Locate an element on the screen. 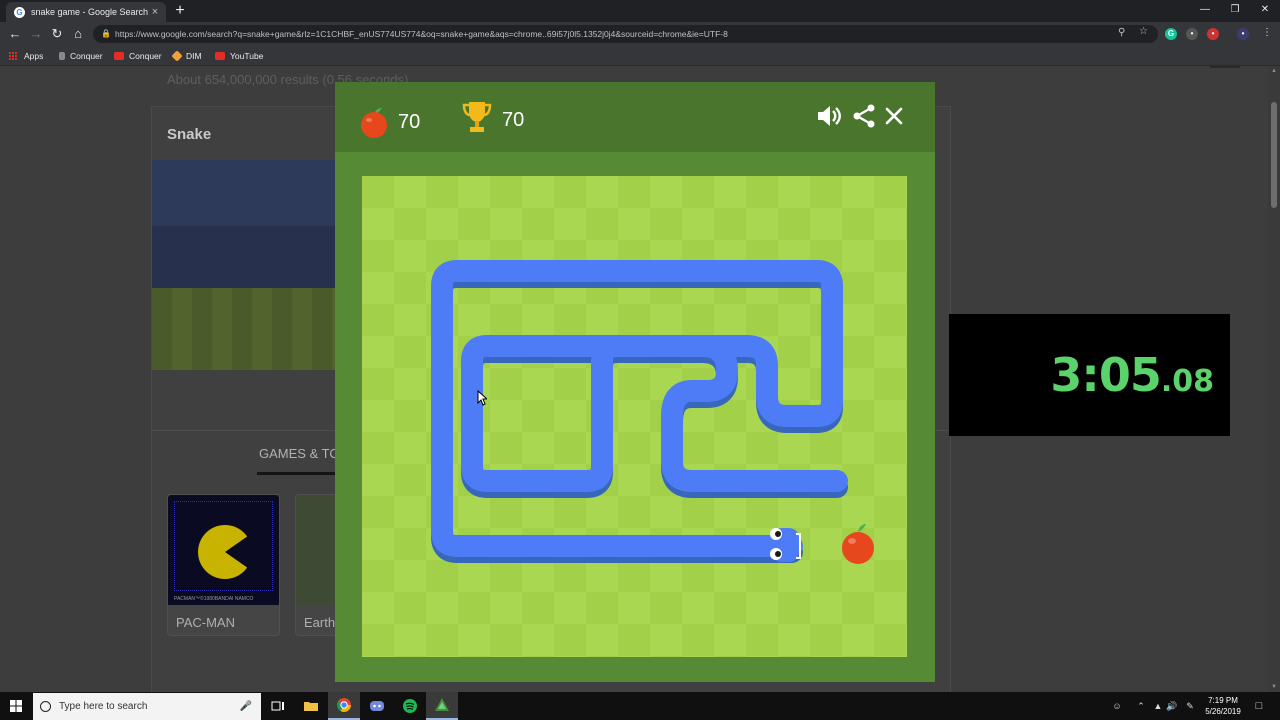 The image size is (1280, 720). thumbnail-credit: PACMAN™©1980BANDAI NAMCO is located at coordinates (214, 599).